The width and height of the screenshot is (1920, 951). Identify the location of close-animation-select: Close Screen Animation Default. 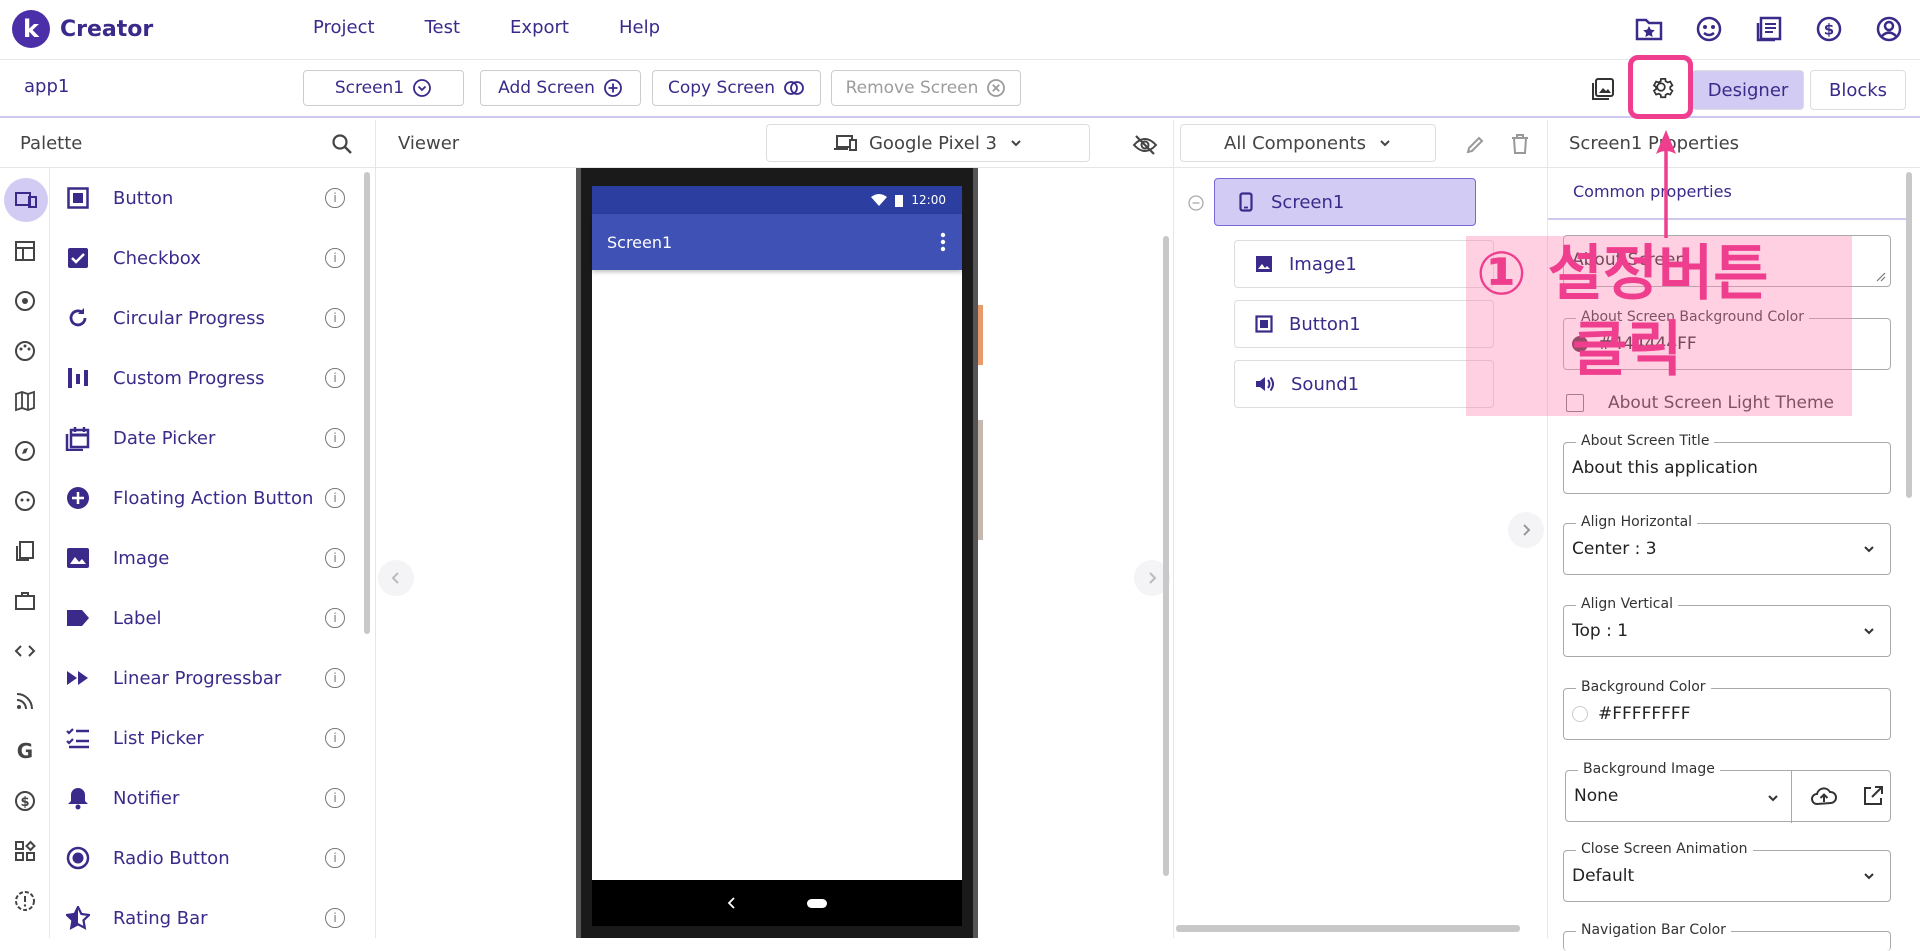
(1727, 871).